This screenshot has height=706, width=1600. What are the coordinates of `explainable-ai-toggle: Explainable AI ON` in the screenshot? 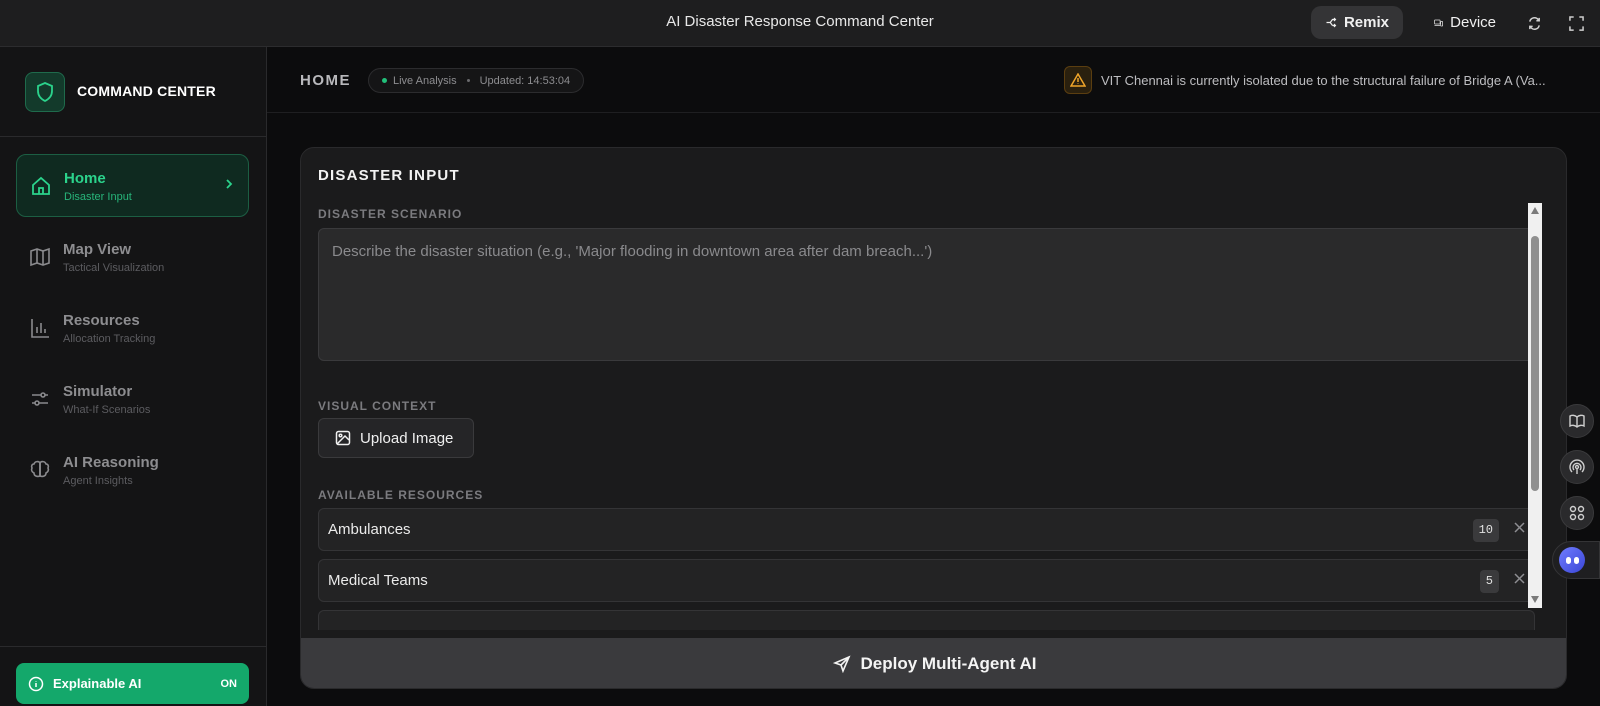 It's located at (132, 683).